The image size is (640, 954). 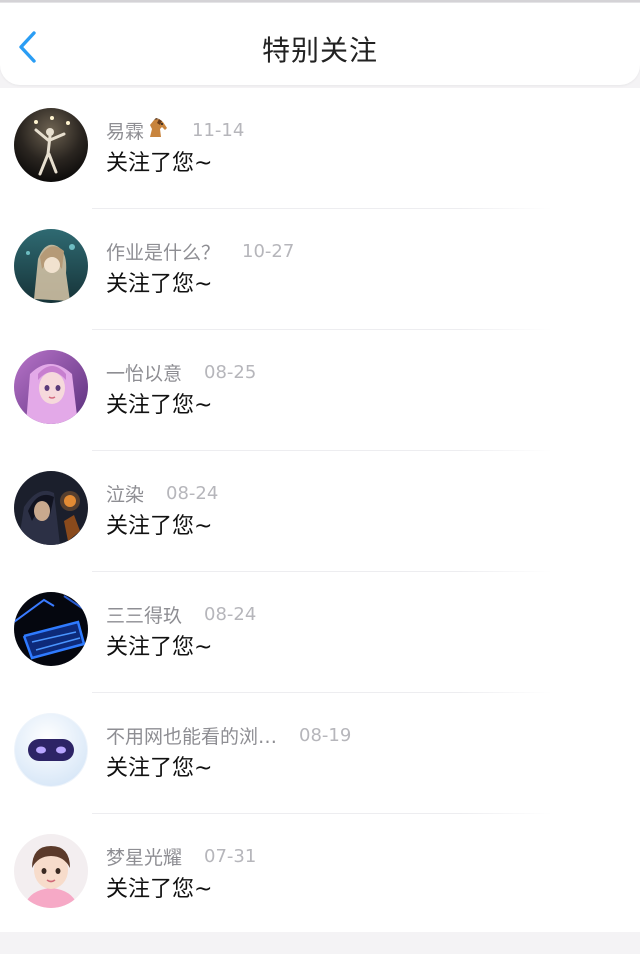 I want to click on nav-header: 特别关注, so click(x=320, y=43).